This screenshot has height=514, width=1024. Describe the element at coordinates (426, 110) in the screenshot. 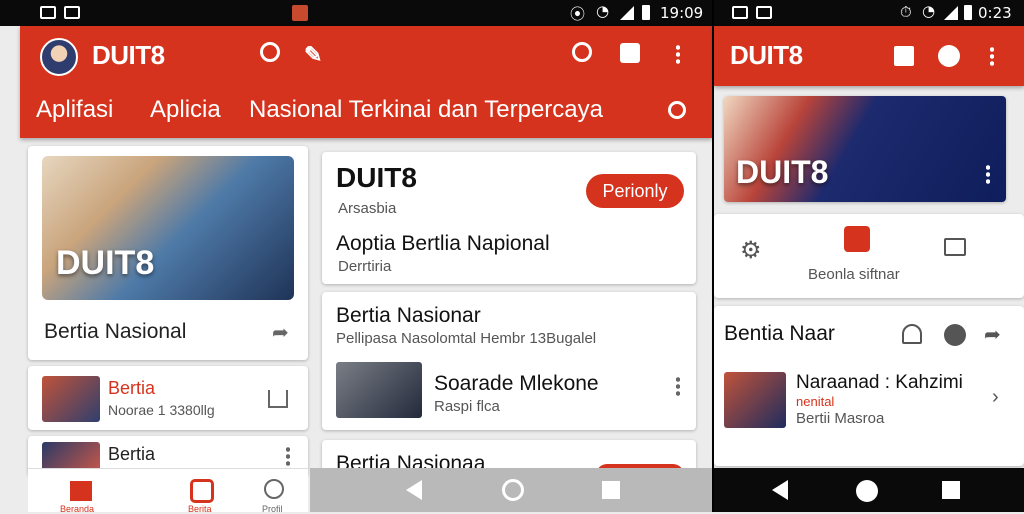

I see `tab-3: Nasional Terkinai dan Terpercaya` at that location.